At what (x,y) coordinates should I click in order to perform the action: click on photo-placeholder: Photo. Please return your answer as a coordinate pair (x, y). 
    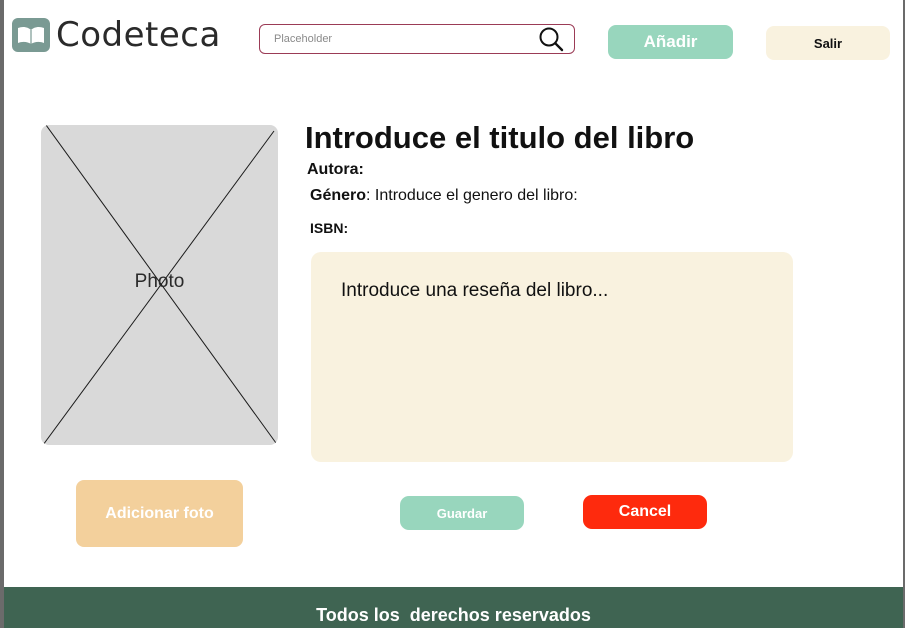
    Looking at the image, I should click on (159, 285).